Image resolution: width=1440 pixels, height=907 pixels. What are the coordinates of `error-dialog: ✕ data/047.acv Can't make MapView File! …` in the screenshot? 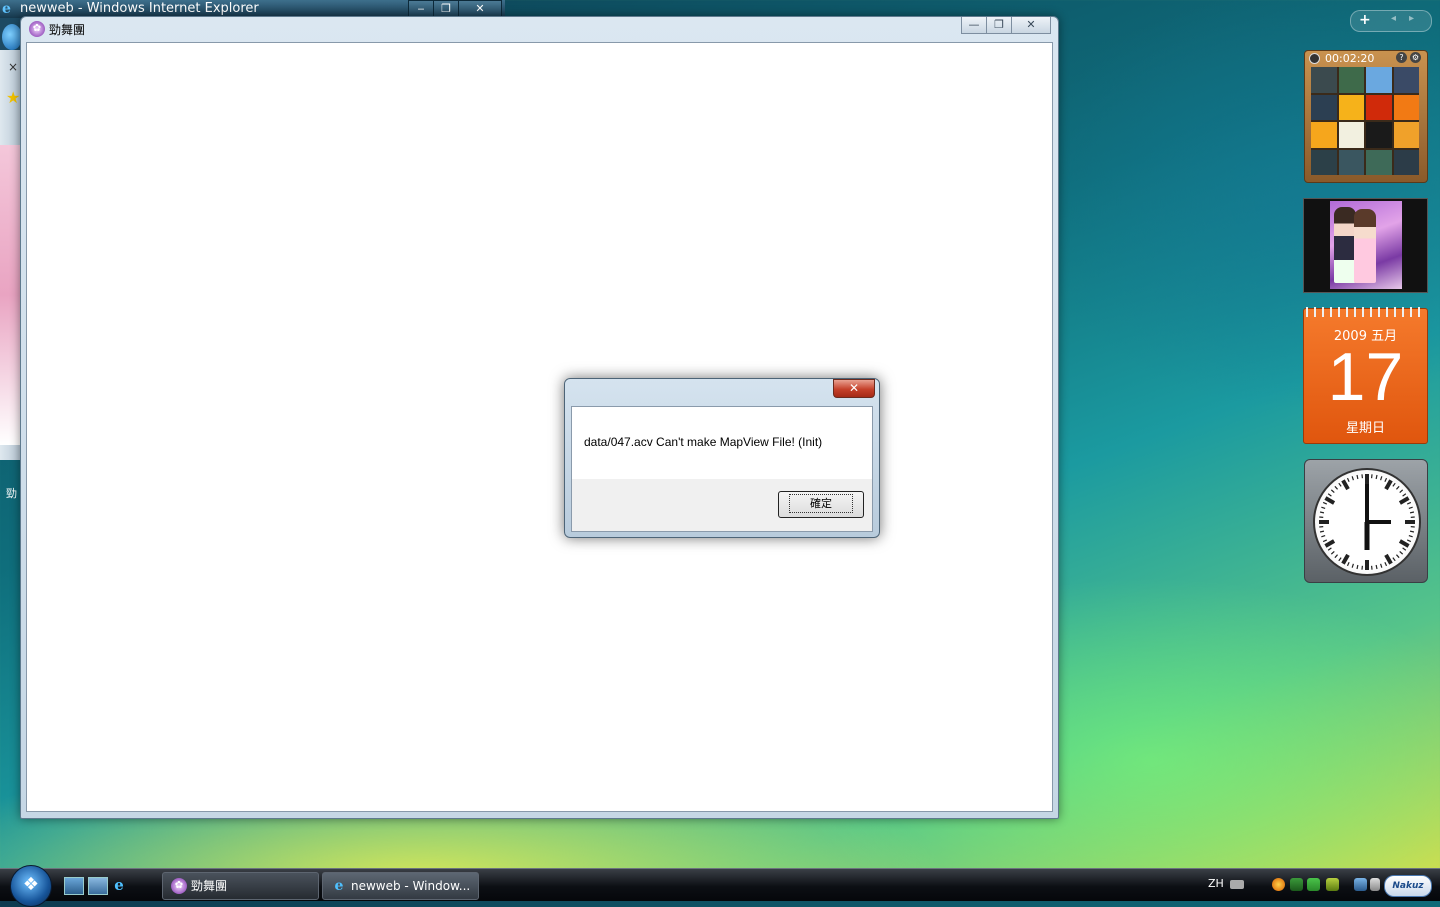 It's located at (722, 458).